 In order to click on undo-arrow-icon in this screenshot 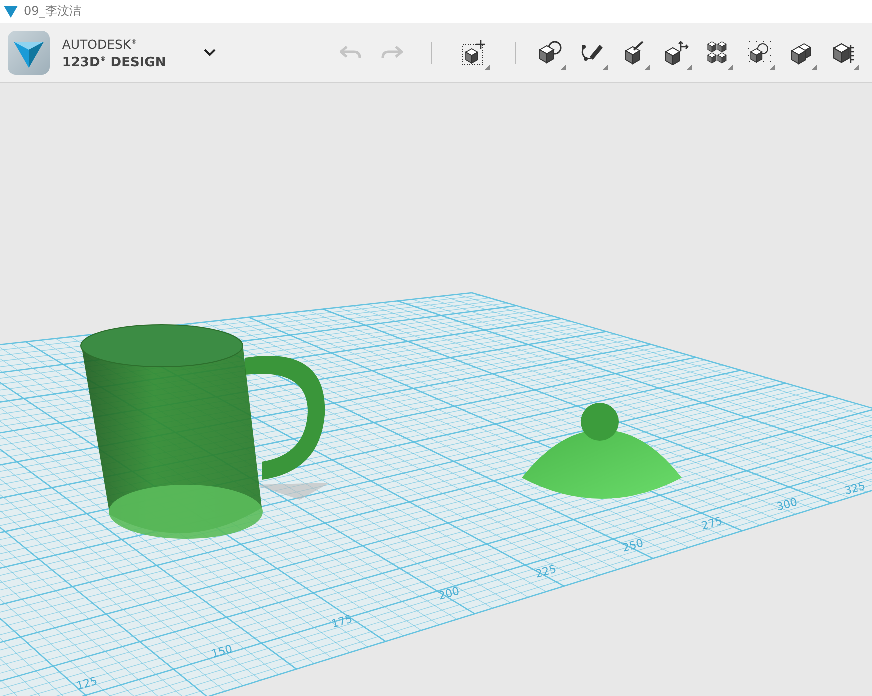, I will do `click(351, 53)`.